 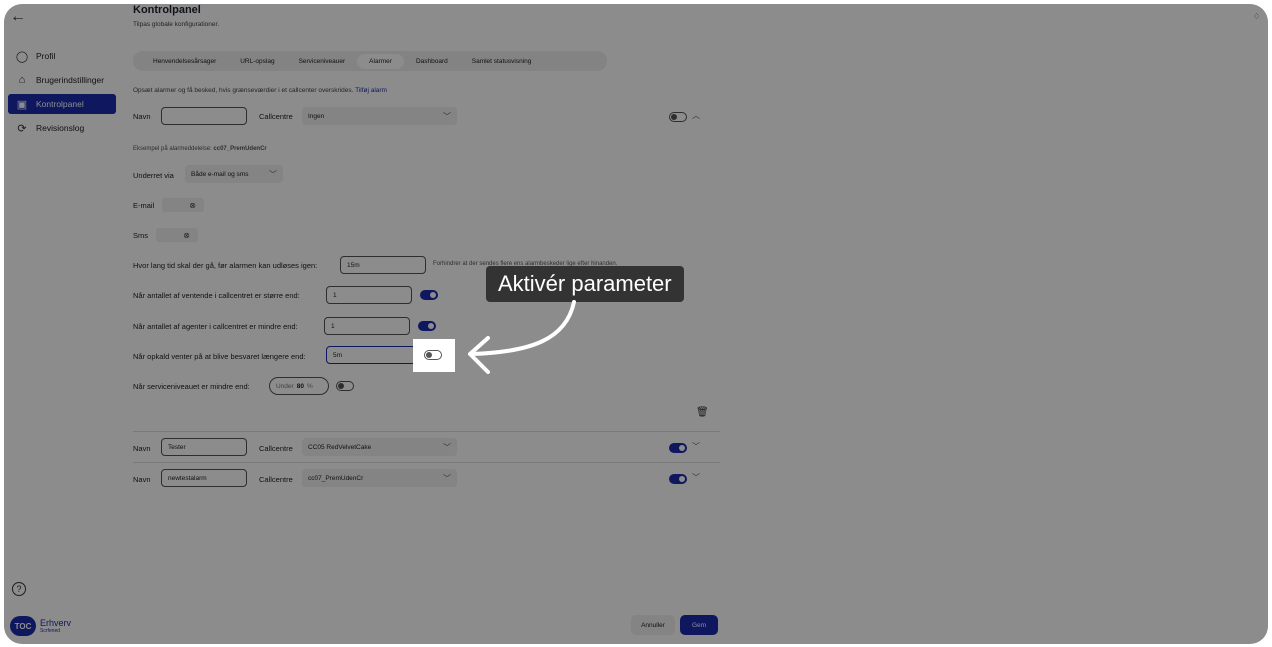 I want to click on waiting-toggle, so click(x=429, y=295).